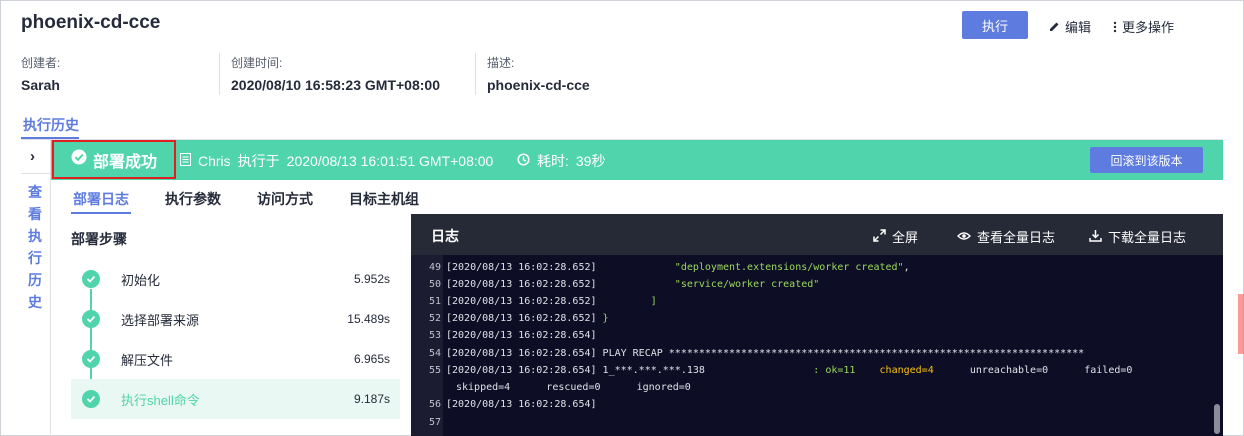 This screenshot has width=1244, height=436. I want to click on tab-execution-history: 执行历史, so click(51, 125).